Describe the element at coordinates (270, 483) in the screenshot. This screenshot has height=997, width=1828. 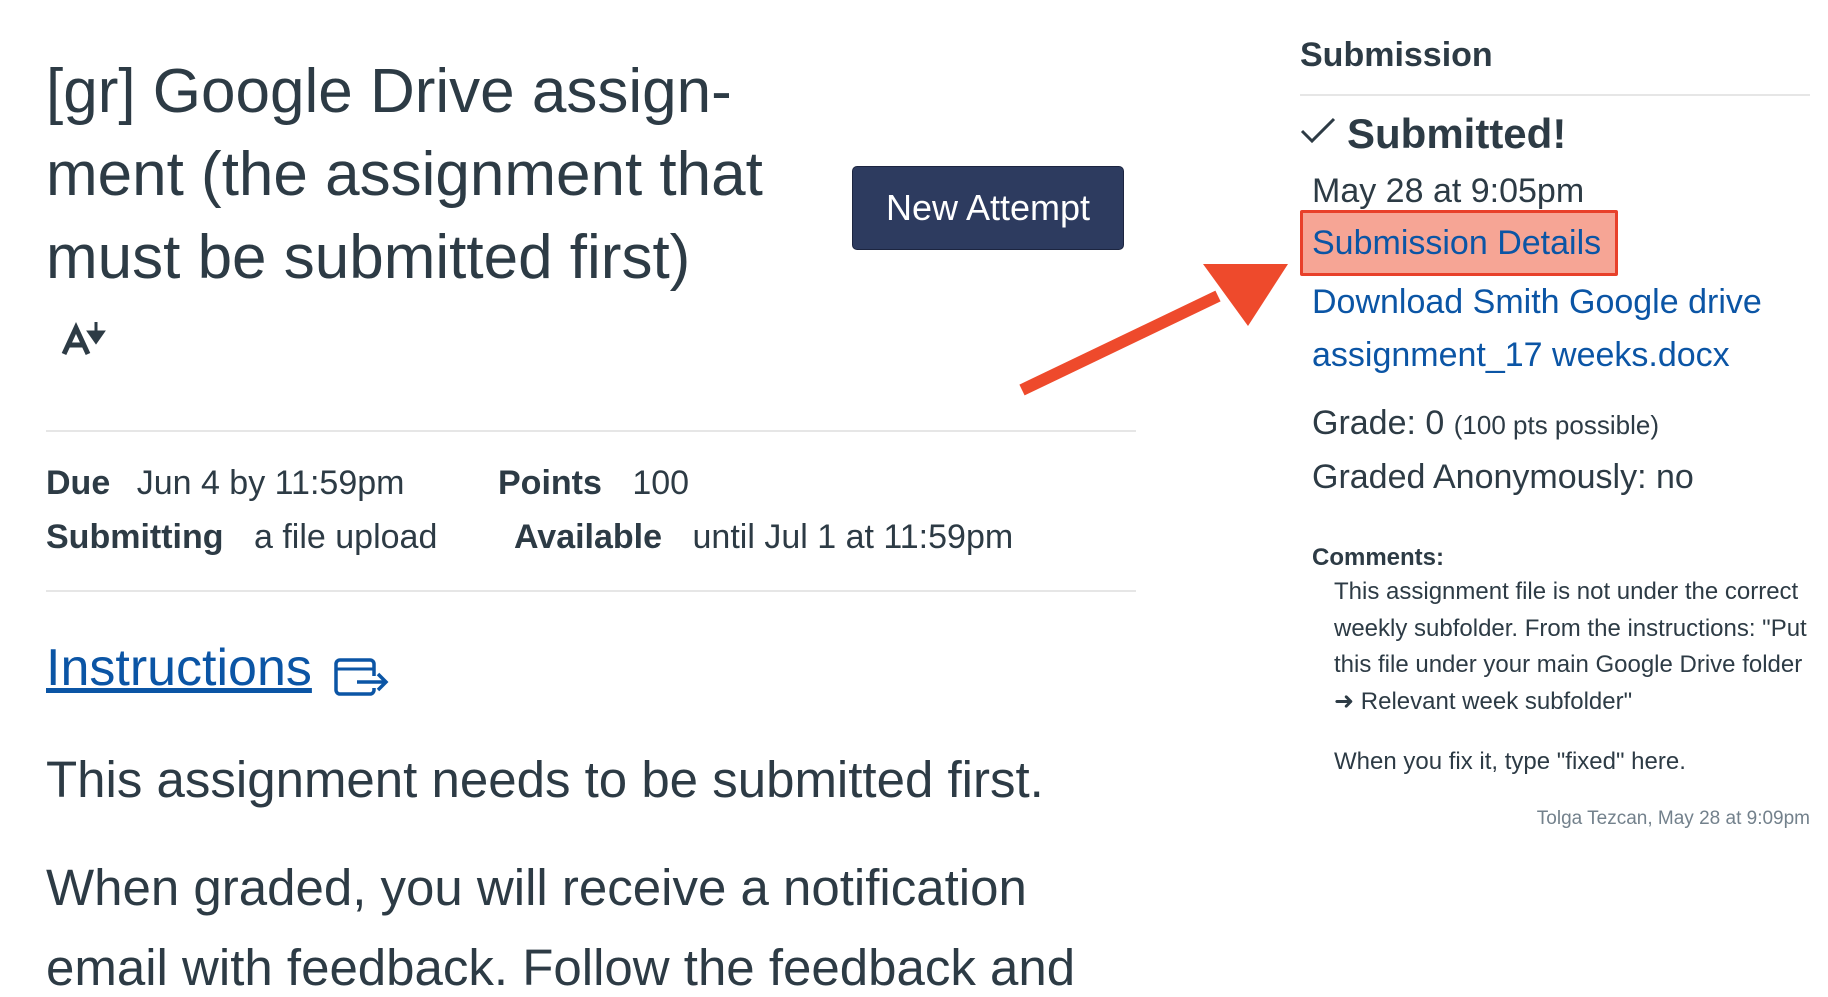
I see `due-value: Jun 4 by 11:59pm` at that location.